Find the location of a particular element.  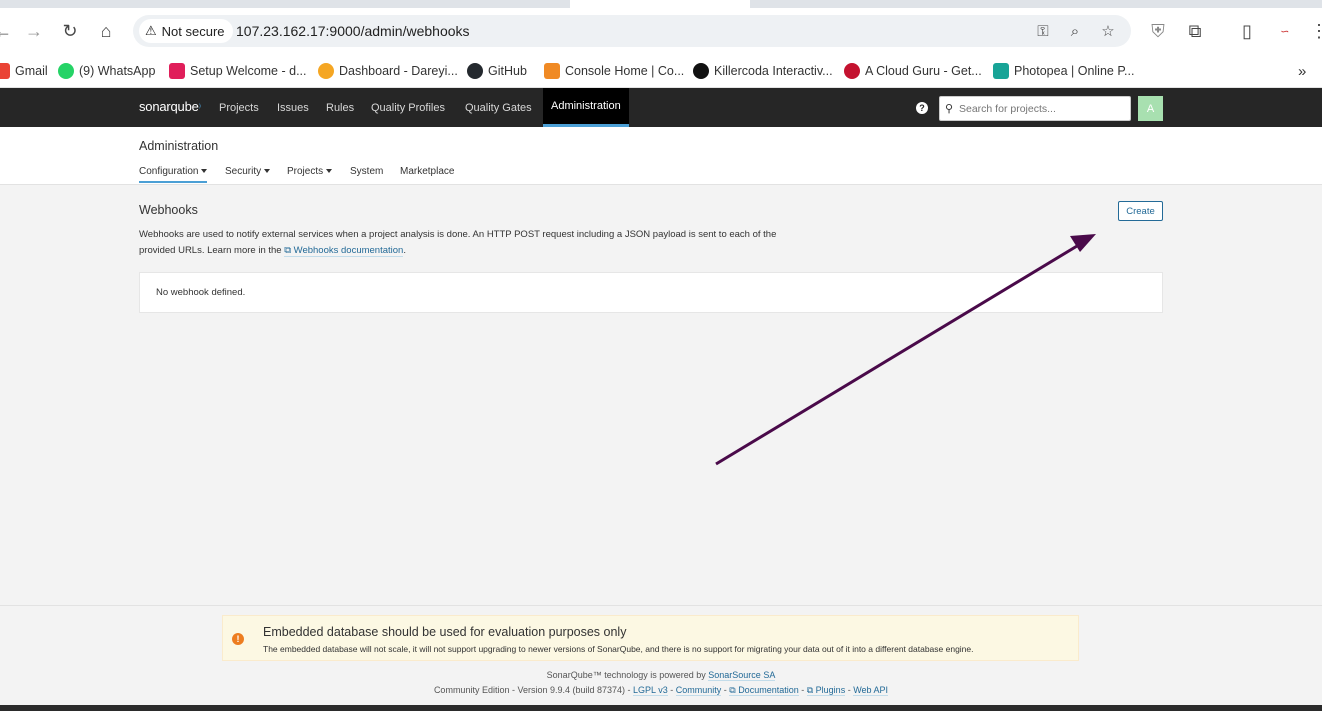

plugins-link: ⧉ Plugins is located at coordinates (826, 690).